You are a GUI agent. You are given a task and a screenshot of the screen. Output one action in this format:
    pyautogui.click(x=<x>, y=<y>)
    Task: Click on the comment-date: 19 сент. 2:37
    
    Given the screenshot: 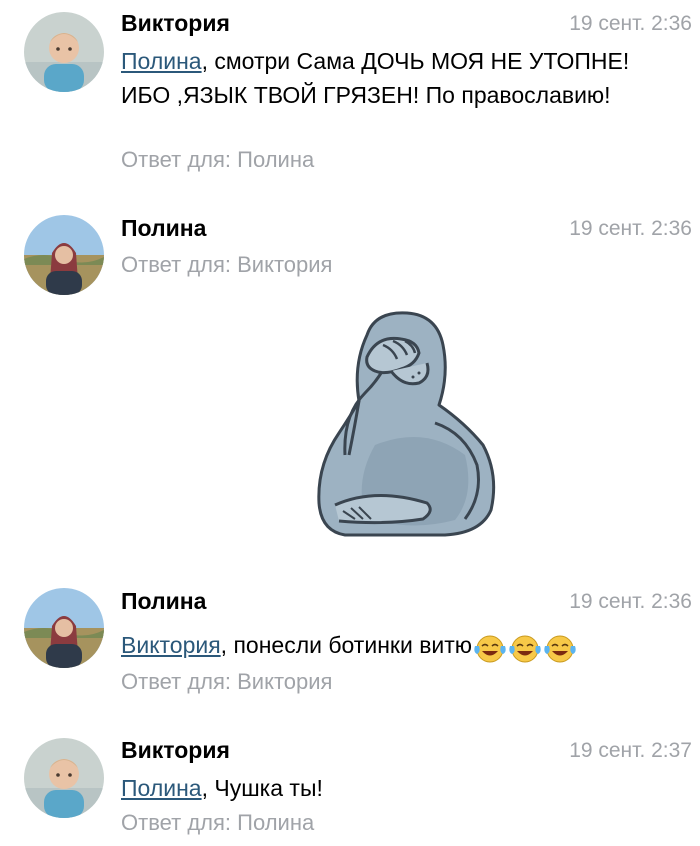 What is the action you would take?
    pyautogui.click(x=630, y=750)
    